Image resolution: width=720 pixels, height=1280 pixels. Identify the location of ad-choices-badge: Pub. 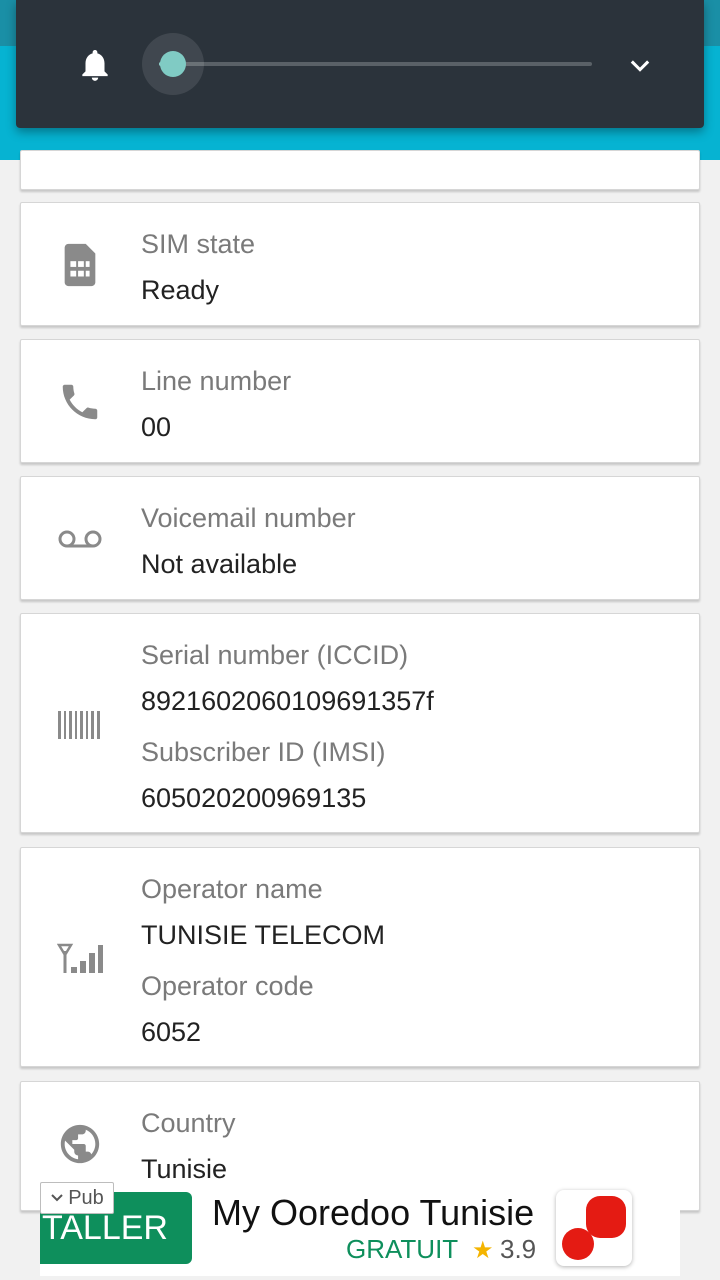
(77, 1198).